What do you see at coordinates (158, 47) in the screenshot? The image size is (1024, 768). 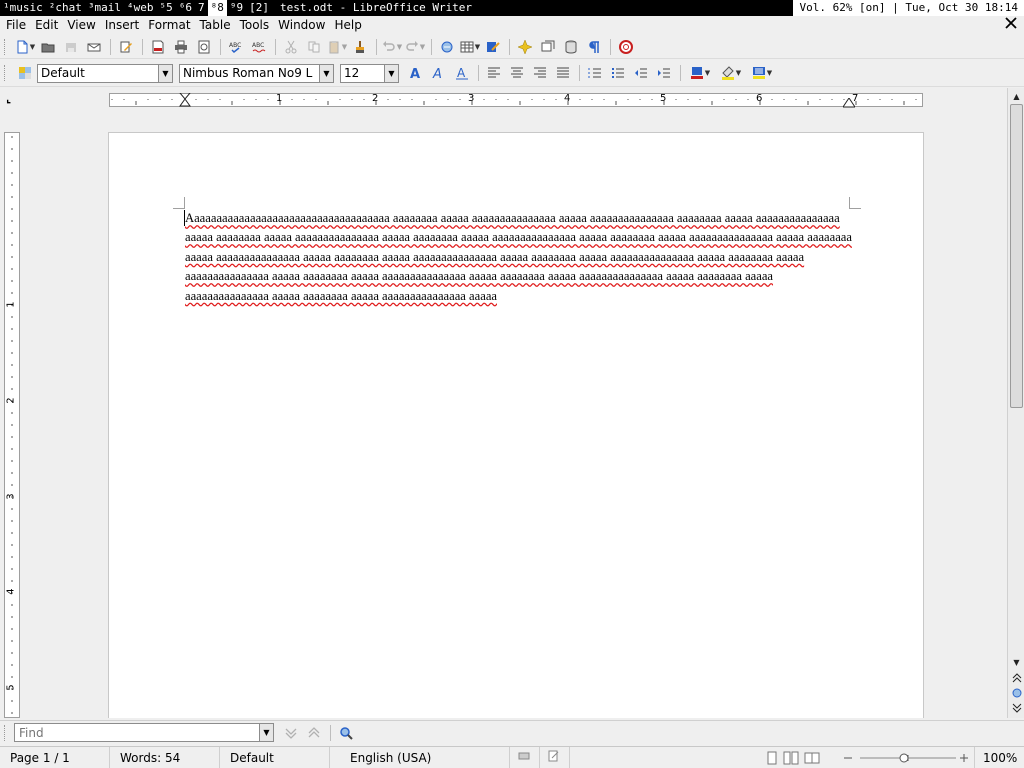 I see `export-pdf-button` at bounding box center [158, 47].